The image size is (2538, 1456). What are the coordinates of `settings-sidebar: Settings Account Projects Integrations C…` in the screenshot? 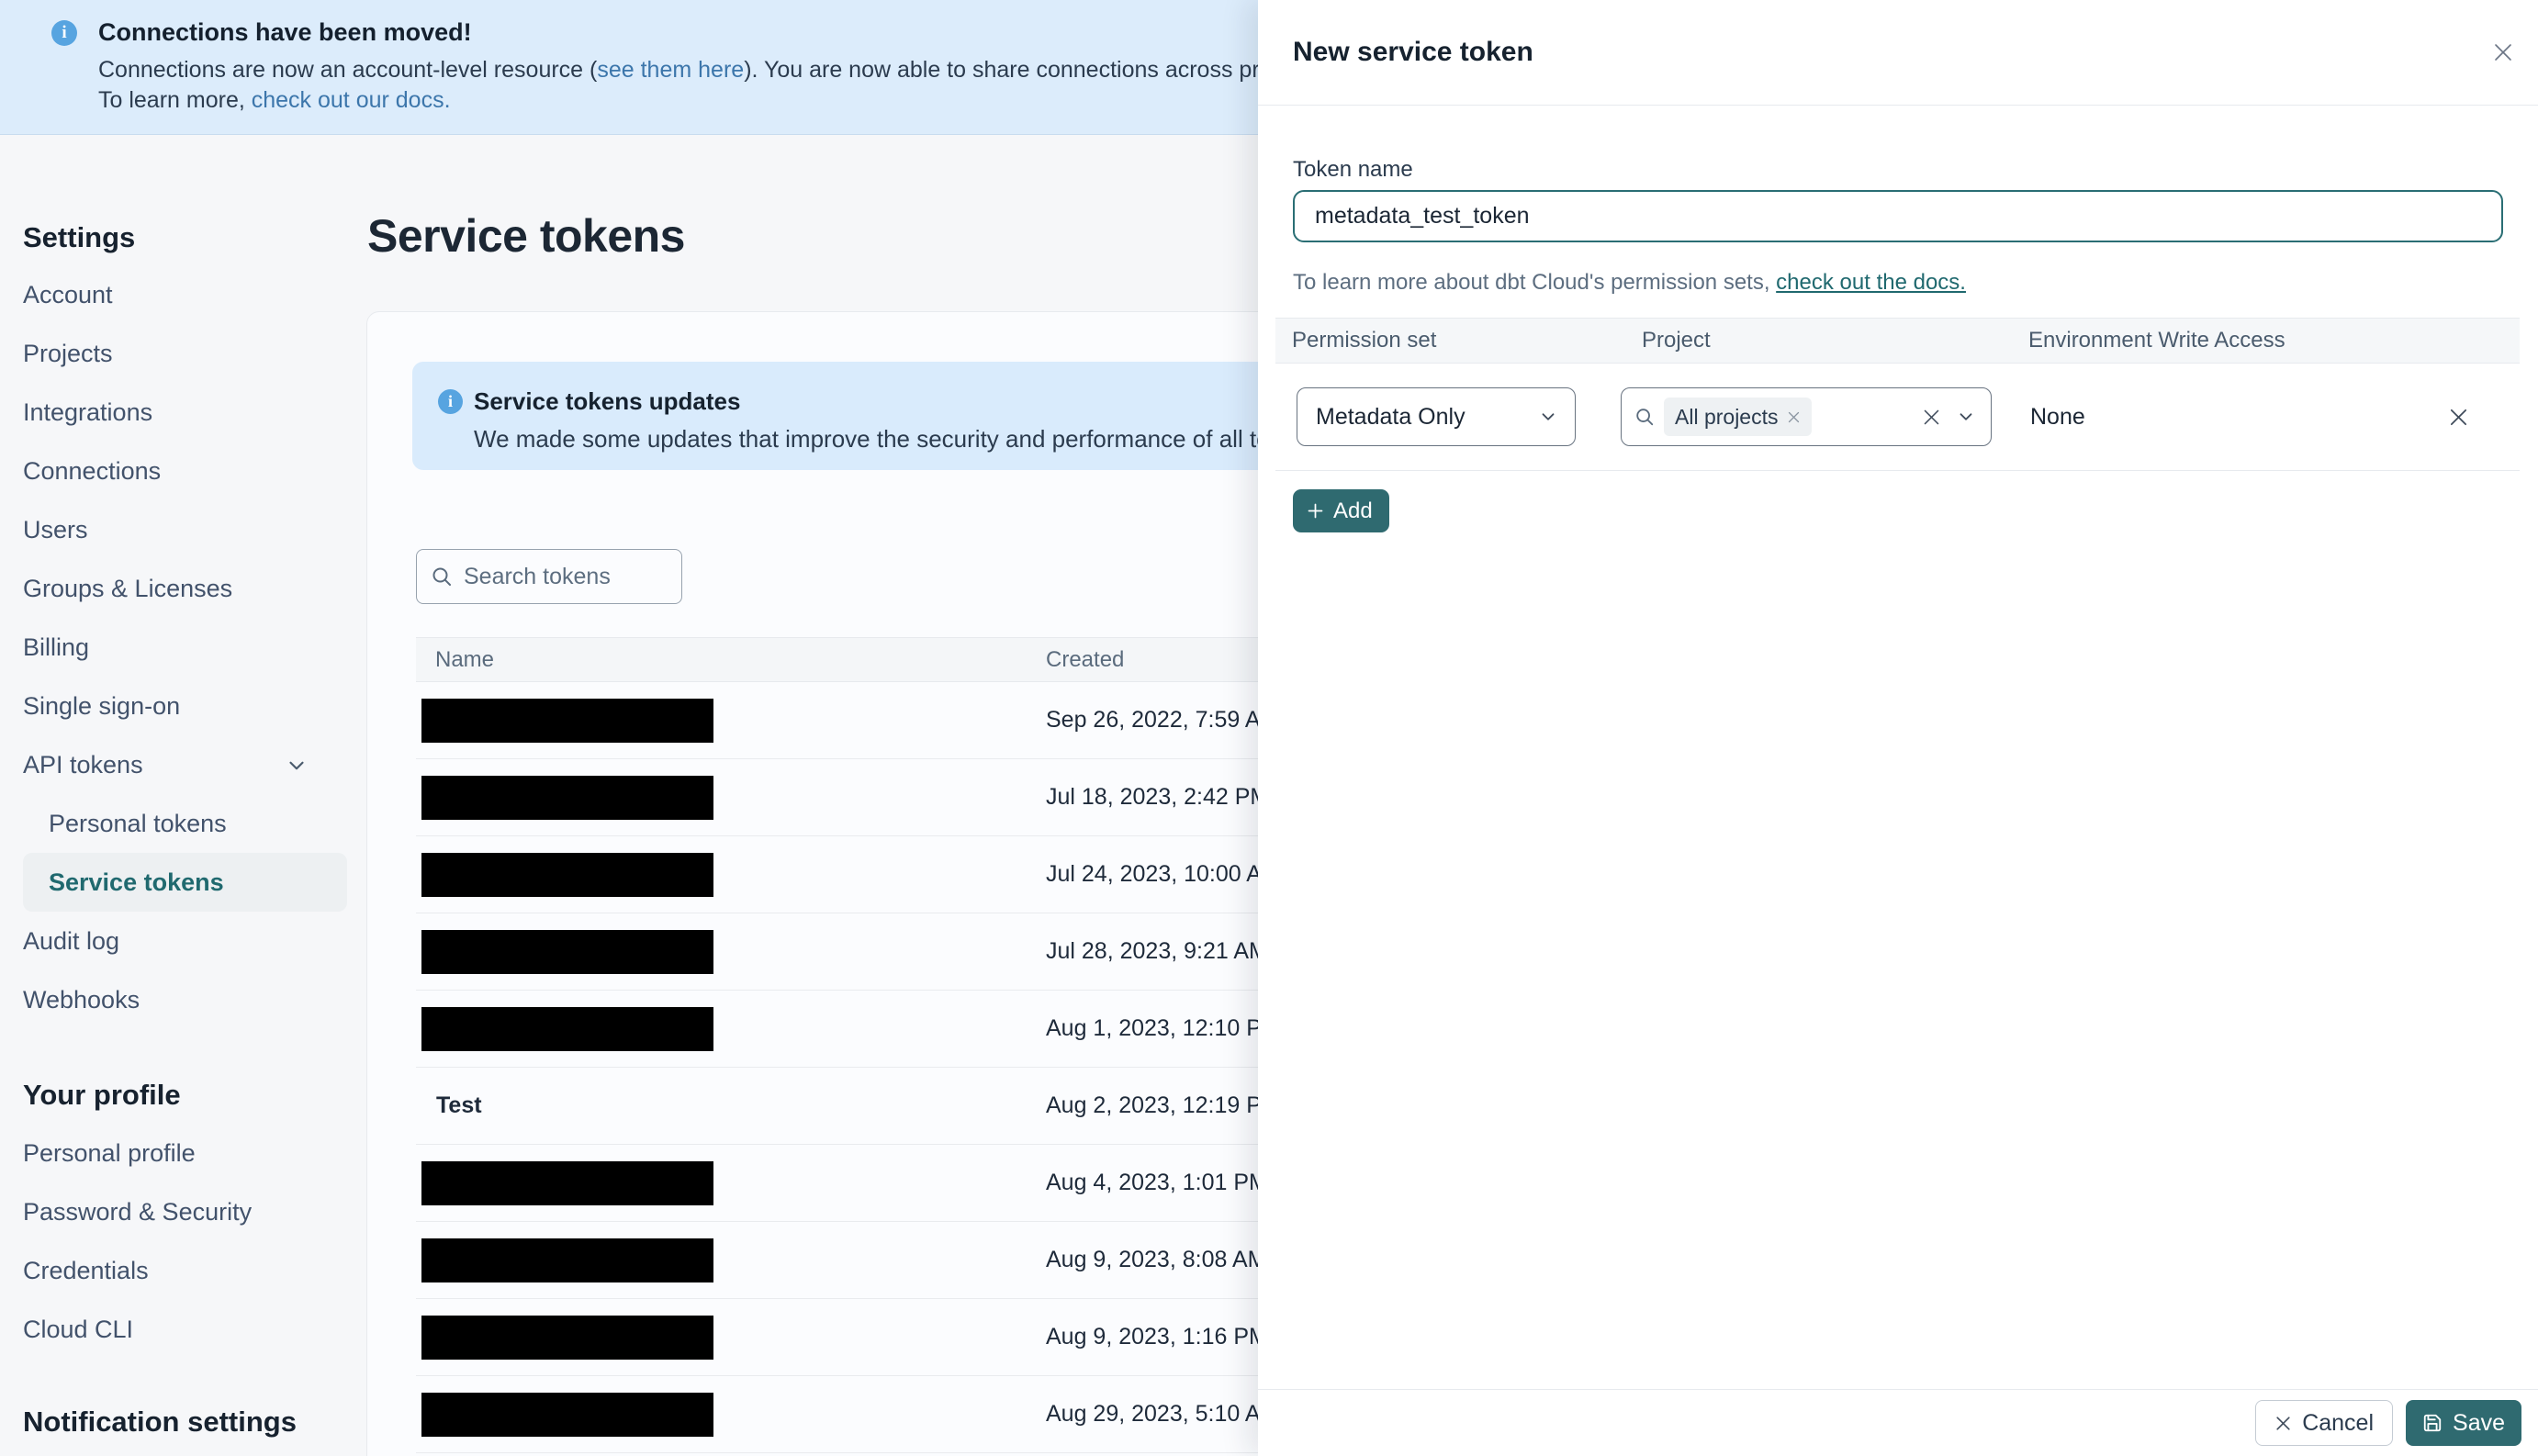 It's located at (184, 795).